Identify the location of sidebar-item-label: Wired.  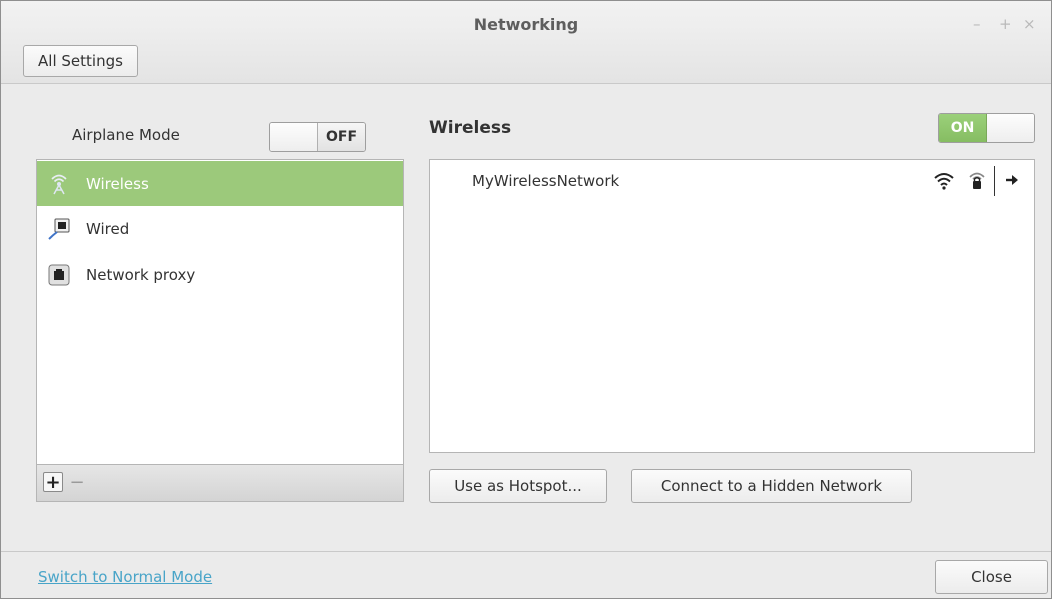
(108, 228).